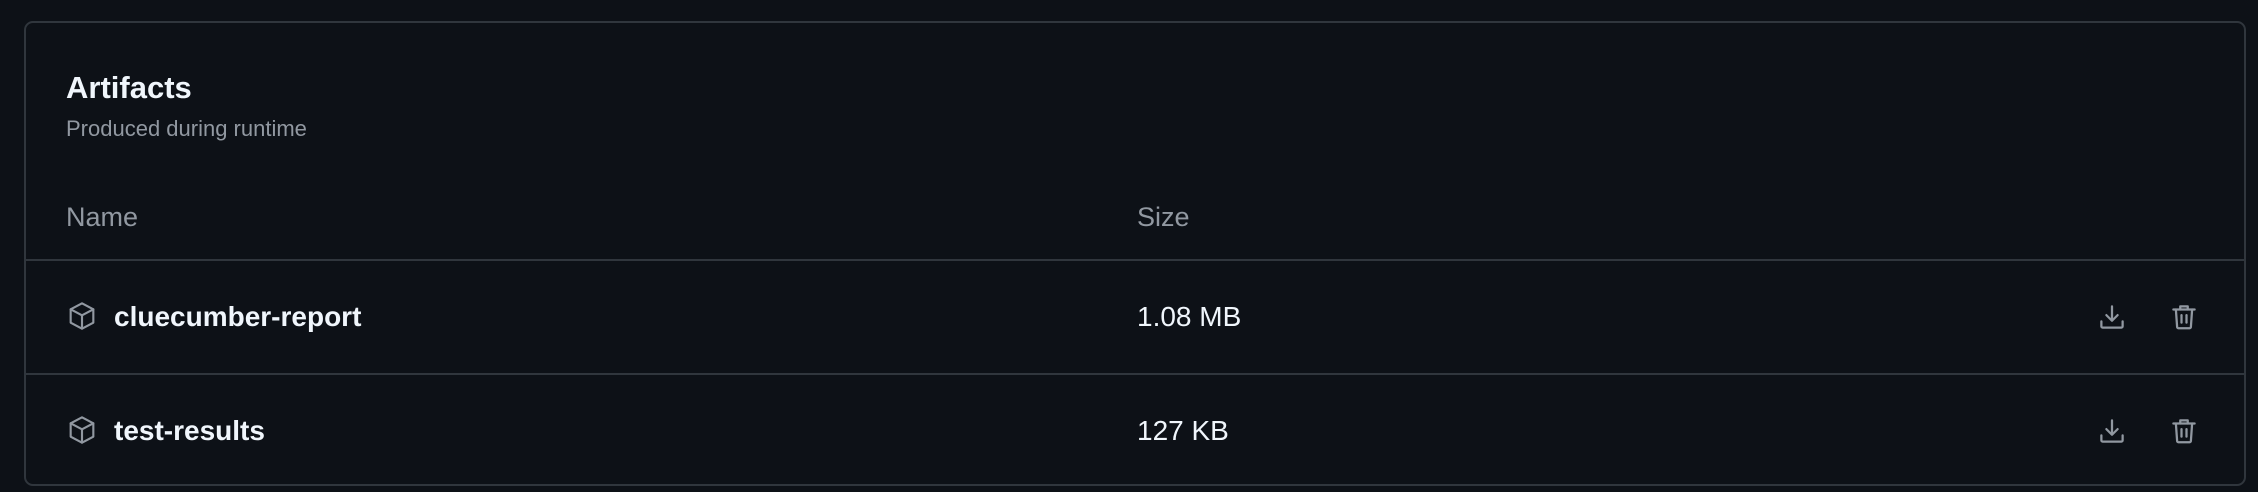  What do you see at coordinates (1189, 316) in the screenshot?
I see `artifact-size: 1.08 MB` at bounding box center [1189, 316].